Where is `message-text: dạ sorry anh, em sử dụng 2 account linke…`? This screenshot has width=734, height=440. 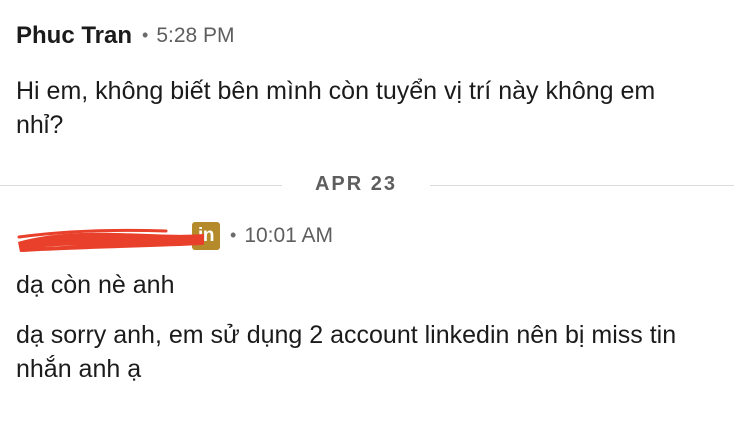 message-text: dạ sorry anh, em sử dụng 2 account linke… is located at coordinates (346, 352).